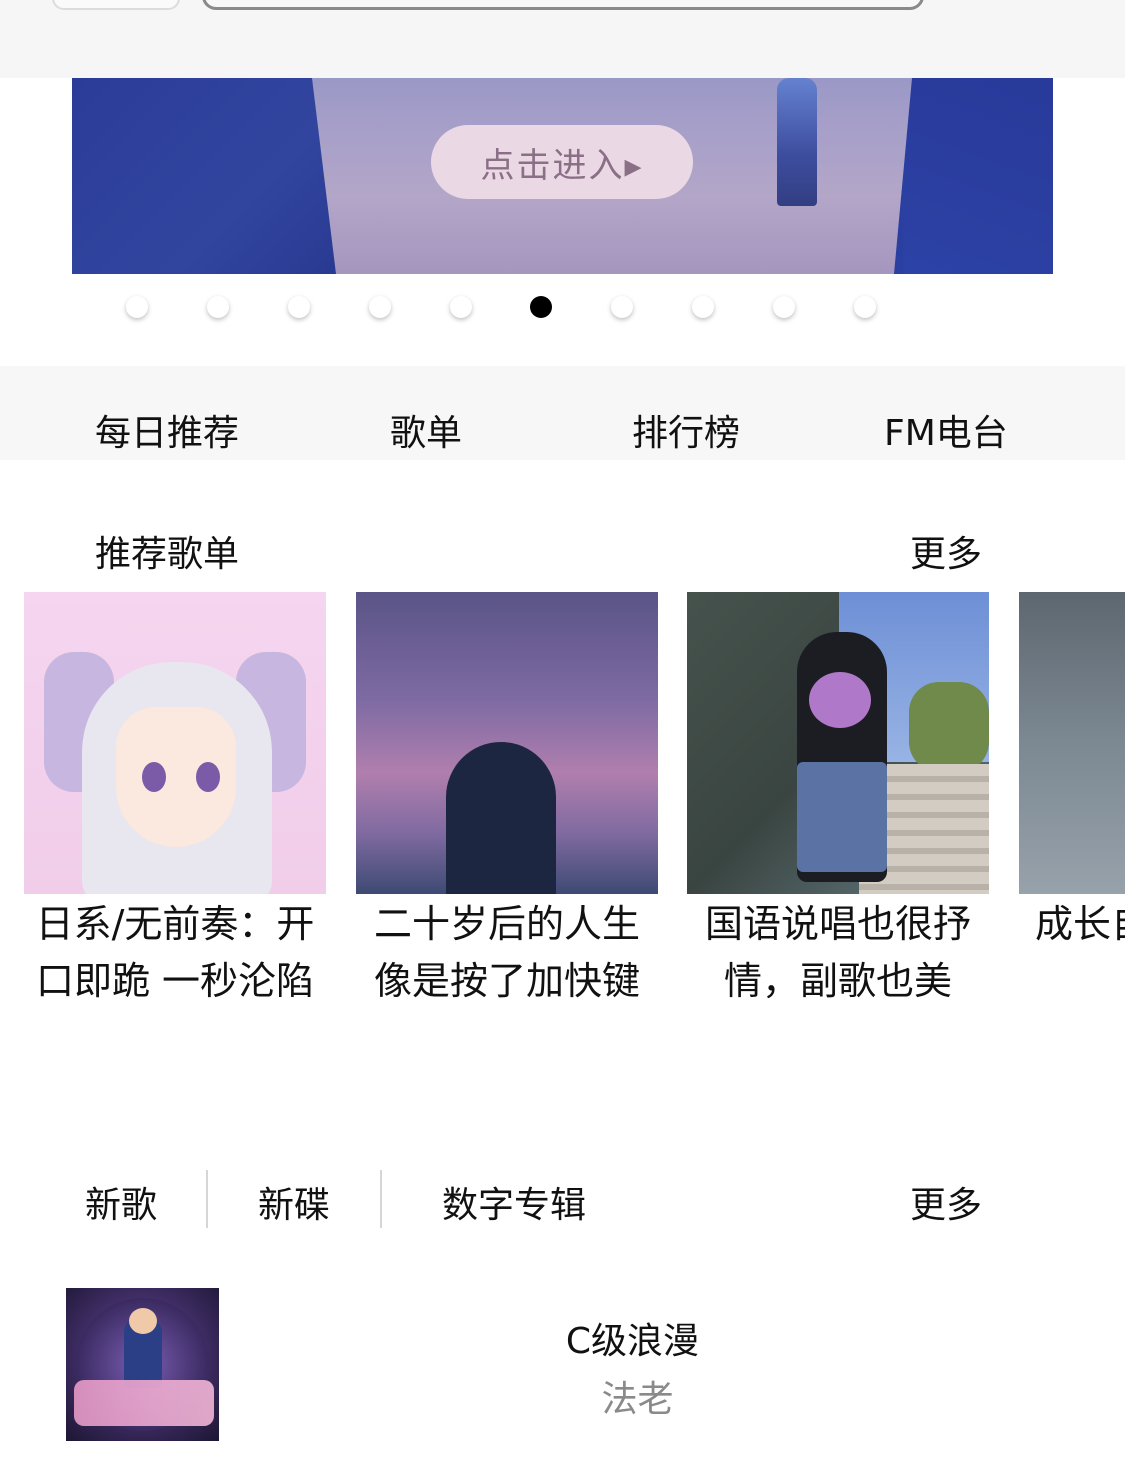 The height and width of the screenshot is (1459, 1125). I want to click on carousel-indicator, so click(562, 309).